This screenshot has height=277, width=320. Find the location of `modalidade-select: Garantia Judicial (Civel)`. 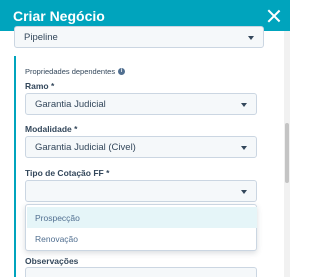

modalidade-select: Garantia Judicial (Civel) is located at coordinates (141, 147).